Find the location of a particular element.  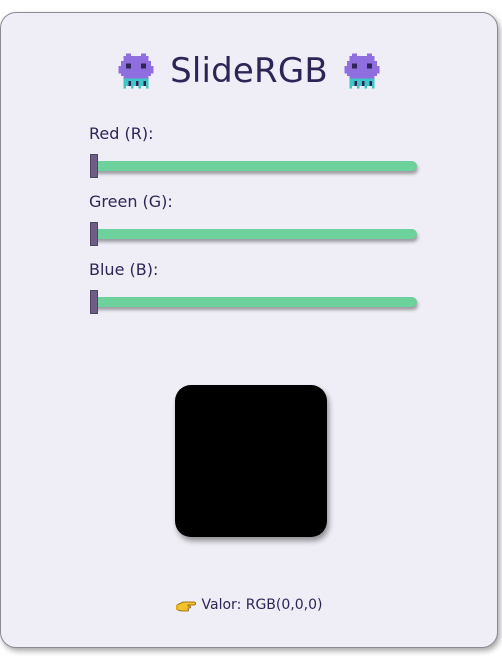

header: SlideRGB is located at coordinates (249, 71).